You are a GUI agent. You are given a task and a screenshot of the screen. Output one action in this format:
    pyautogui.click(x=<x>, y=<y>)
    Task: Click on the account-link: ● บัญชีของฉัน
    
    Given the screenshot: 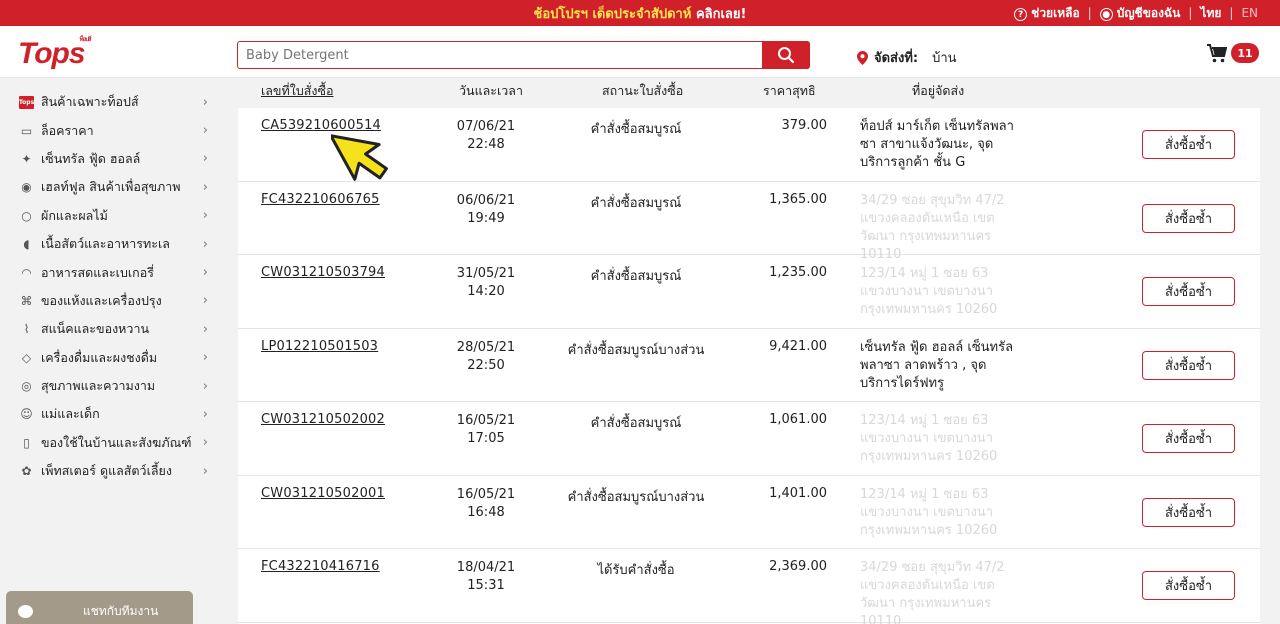 What is the action you would take?
    pyautogui.click(x=1139, y=13)
    